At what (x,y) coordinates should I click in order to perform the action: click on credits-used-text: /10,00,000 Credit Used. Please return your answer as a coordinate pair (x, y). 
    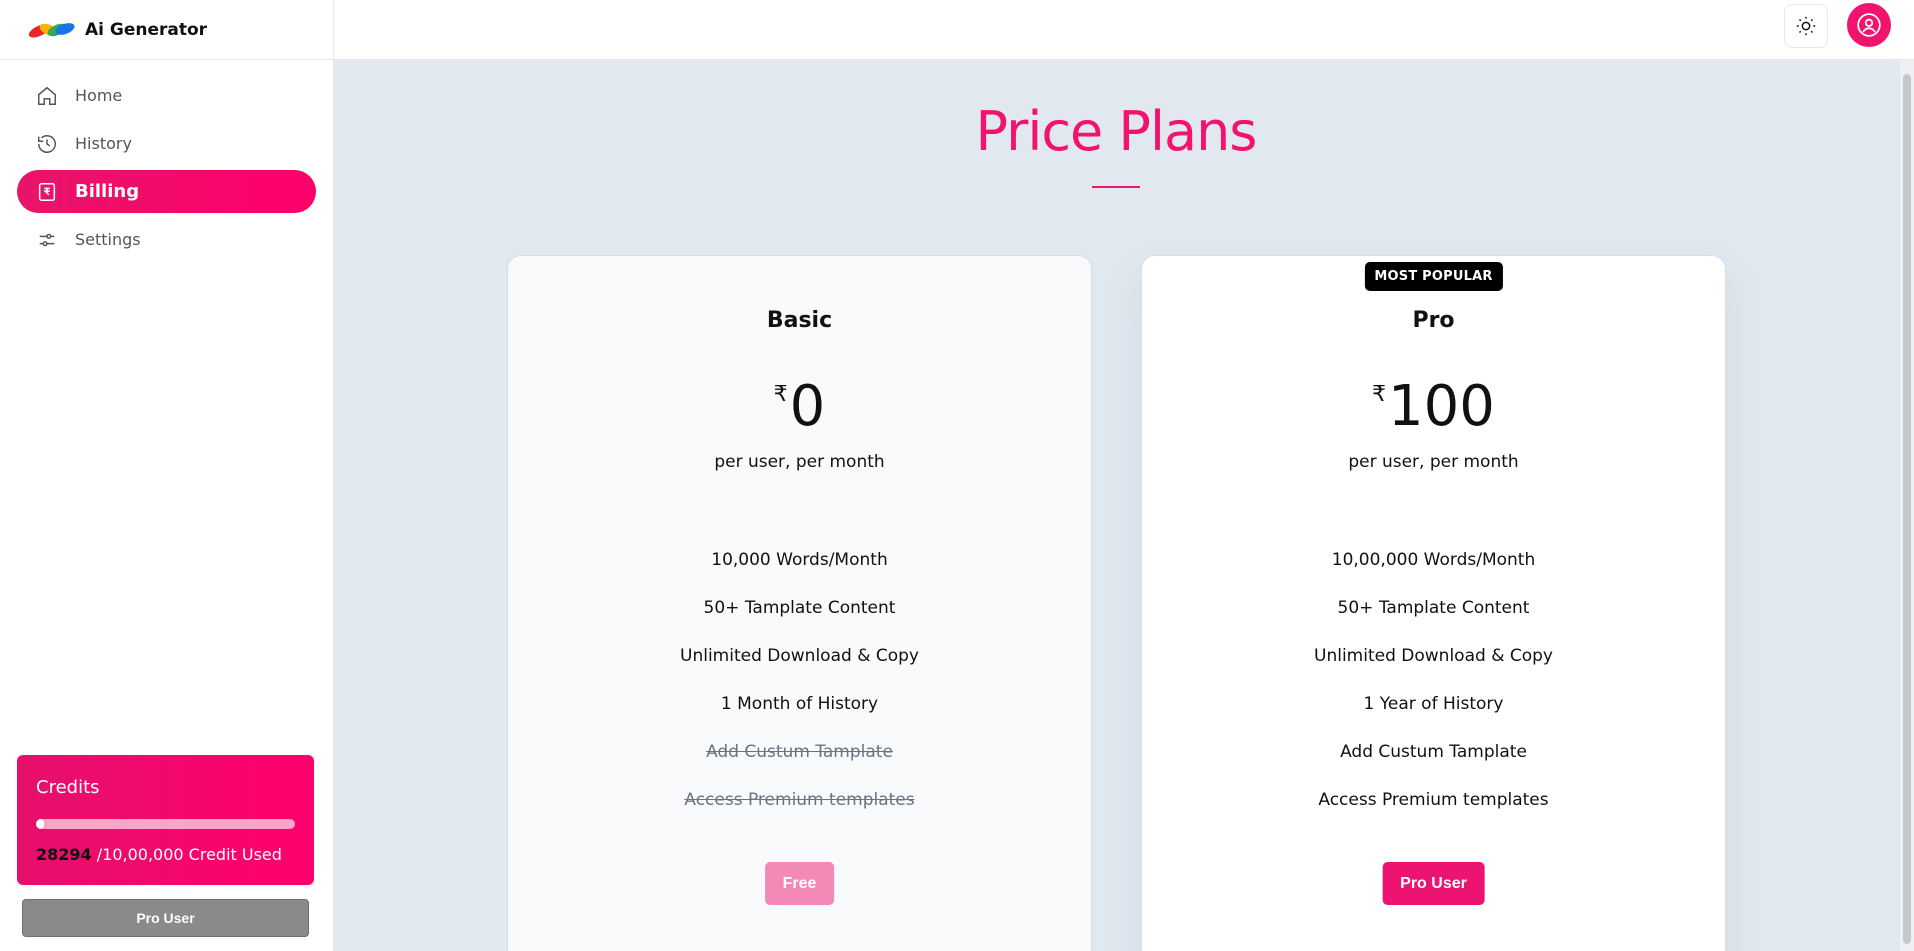
    Looking at the image, I should click on (189, 854).